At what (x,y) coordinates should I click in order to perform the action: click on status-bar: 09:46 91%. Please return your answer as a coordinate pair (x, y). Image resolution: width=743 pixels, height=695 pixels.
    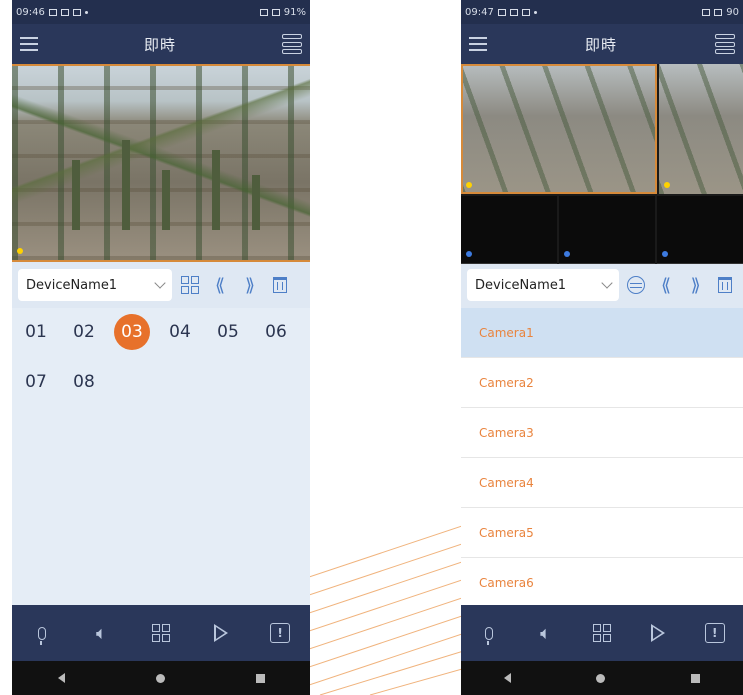
    Looking at the image, I should click on (161, 12).